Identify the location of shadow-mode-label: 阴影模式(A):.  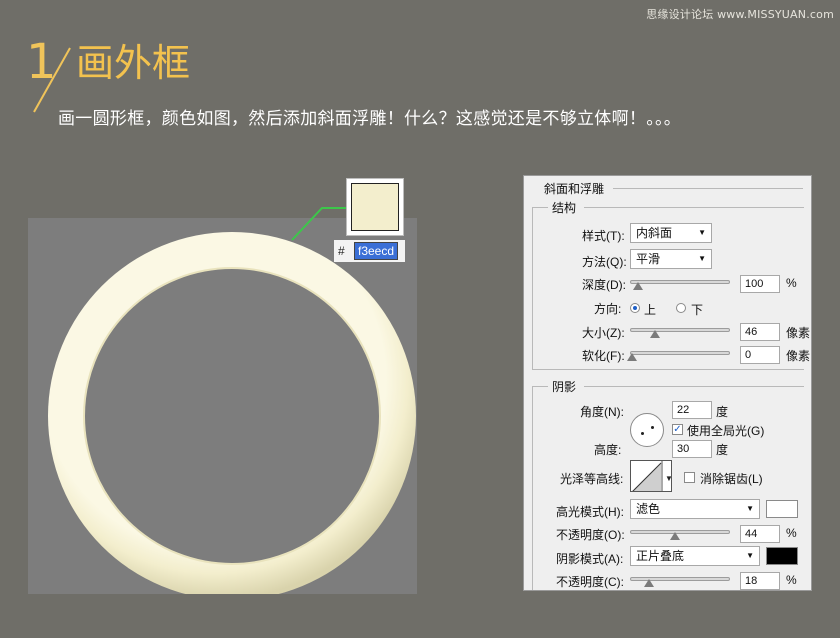
(590, 559).